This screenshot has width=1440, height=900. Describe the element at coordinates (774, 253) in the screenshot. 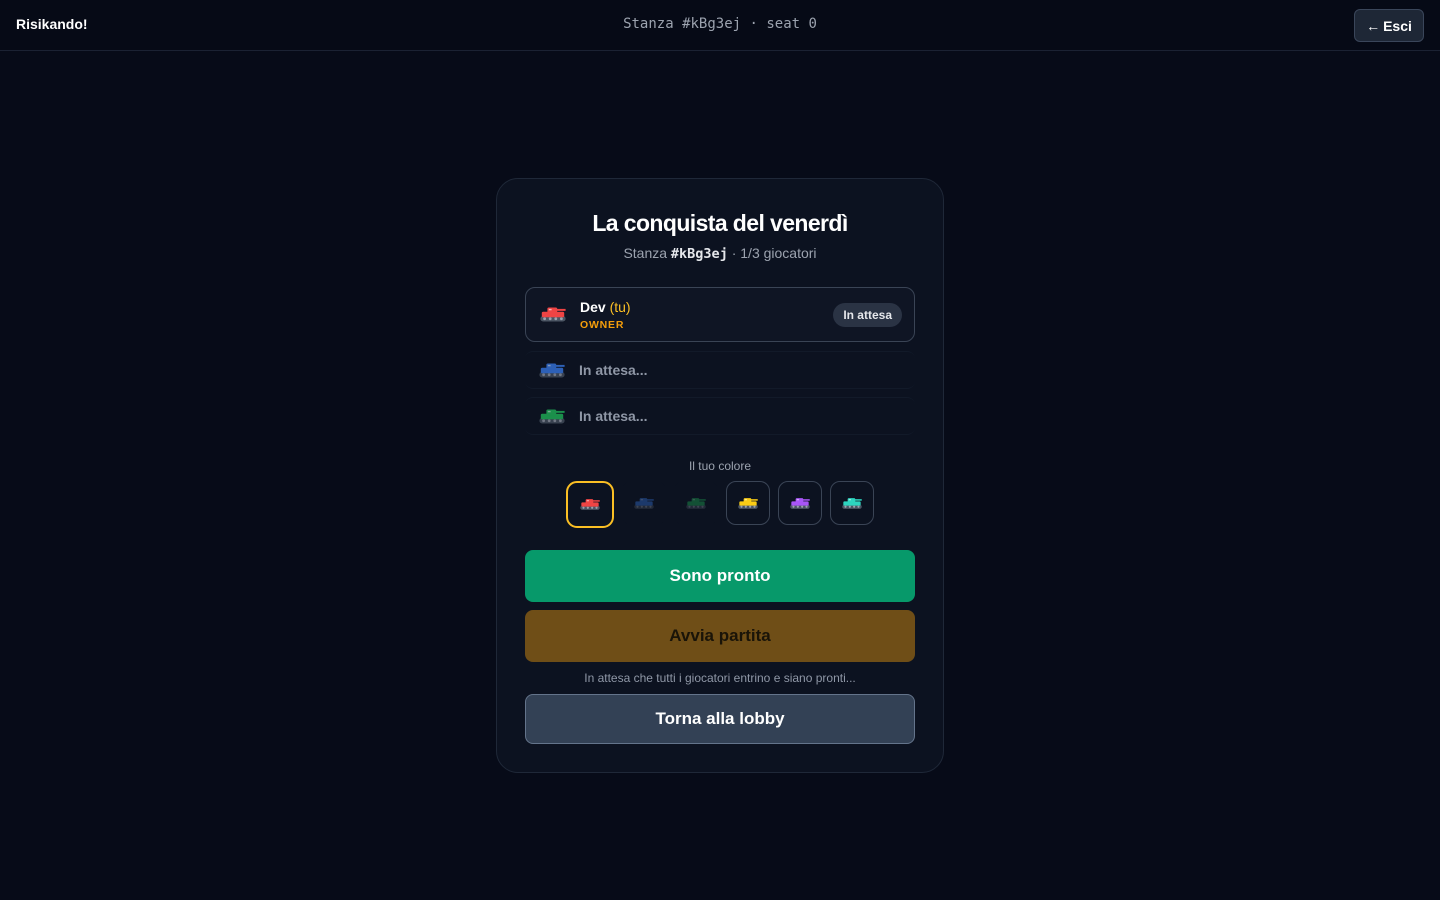

I see `player-count: · 1/3 giocatori` at that location.